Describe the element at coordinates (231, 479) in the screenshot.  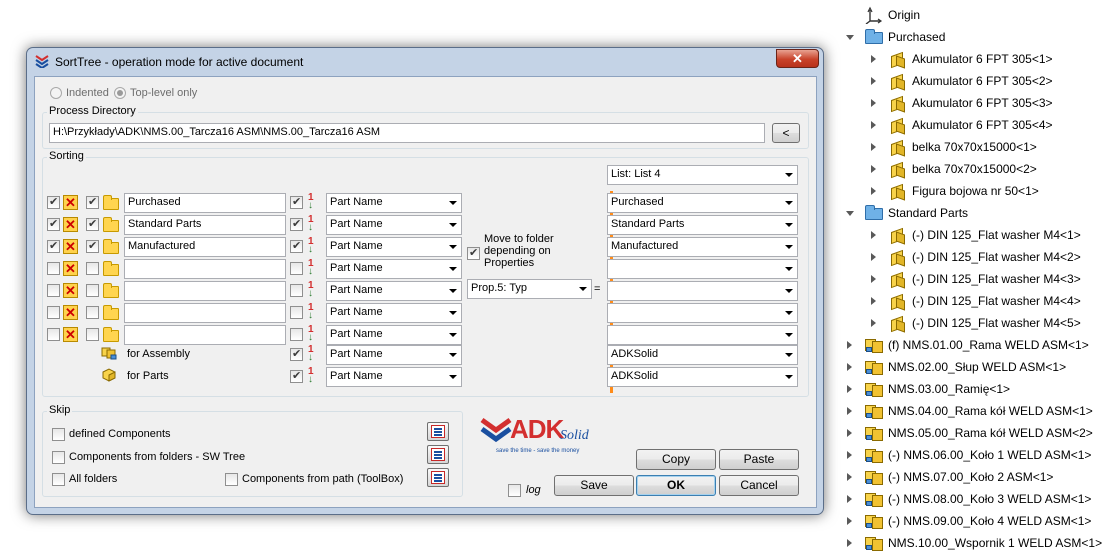
I see `skip-path-checkbox` at that location.